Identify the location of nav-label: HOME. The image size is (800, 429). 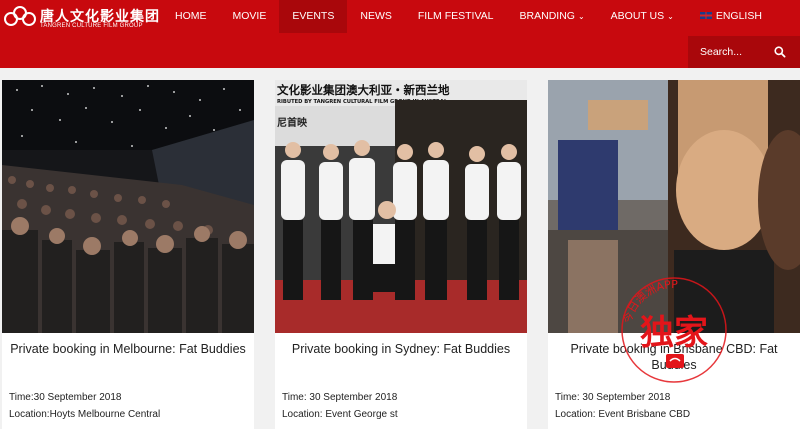
(191, 16).